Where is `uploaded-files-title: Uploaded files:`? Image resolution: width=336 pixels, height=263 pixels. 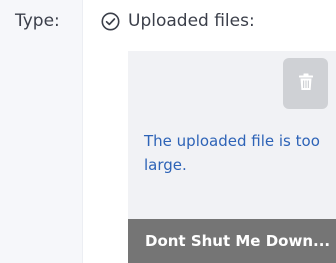 uploaded-files-title: Uploaded files: is located at coordinates (191, 21).